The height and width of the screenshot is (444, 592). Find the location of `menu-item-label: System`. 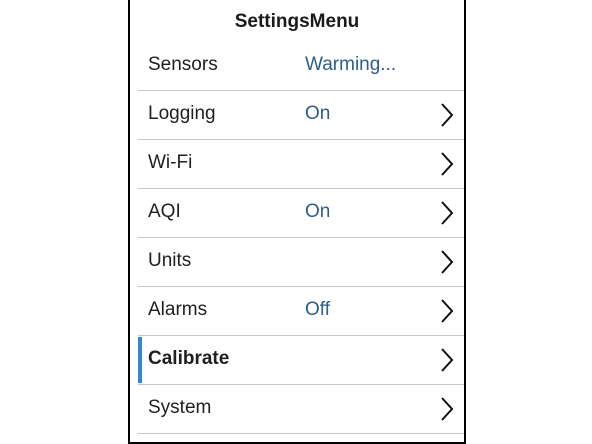

menu-item-label: System is located at coordinates (180, 407).